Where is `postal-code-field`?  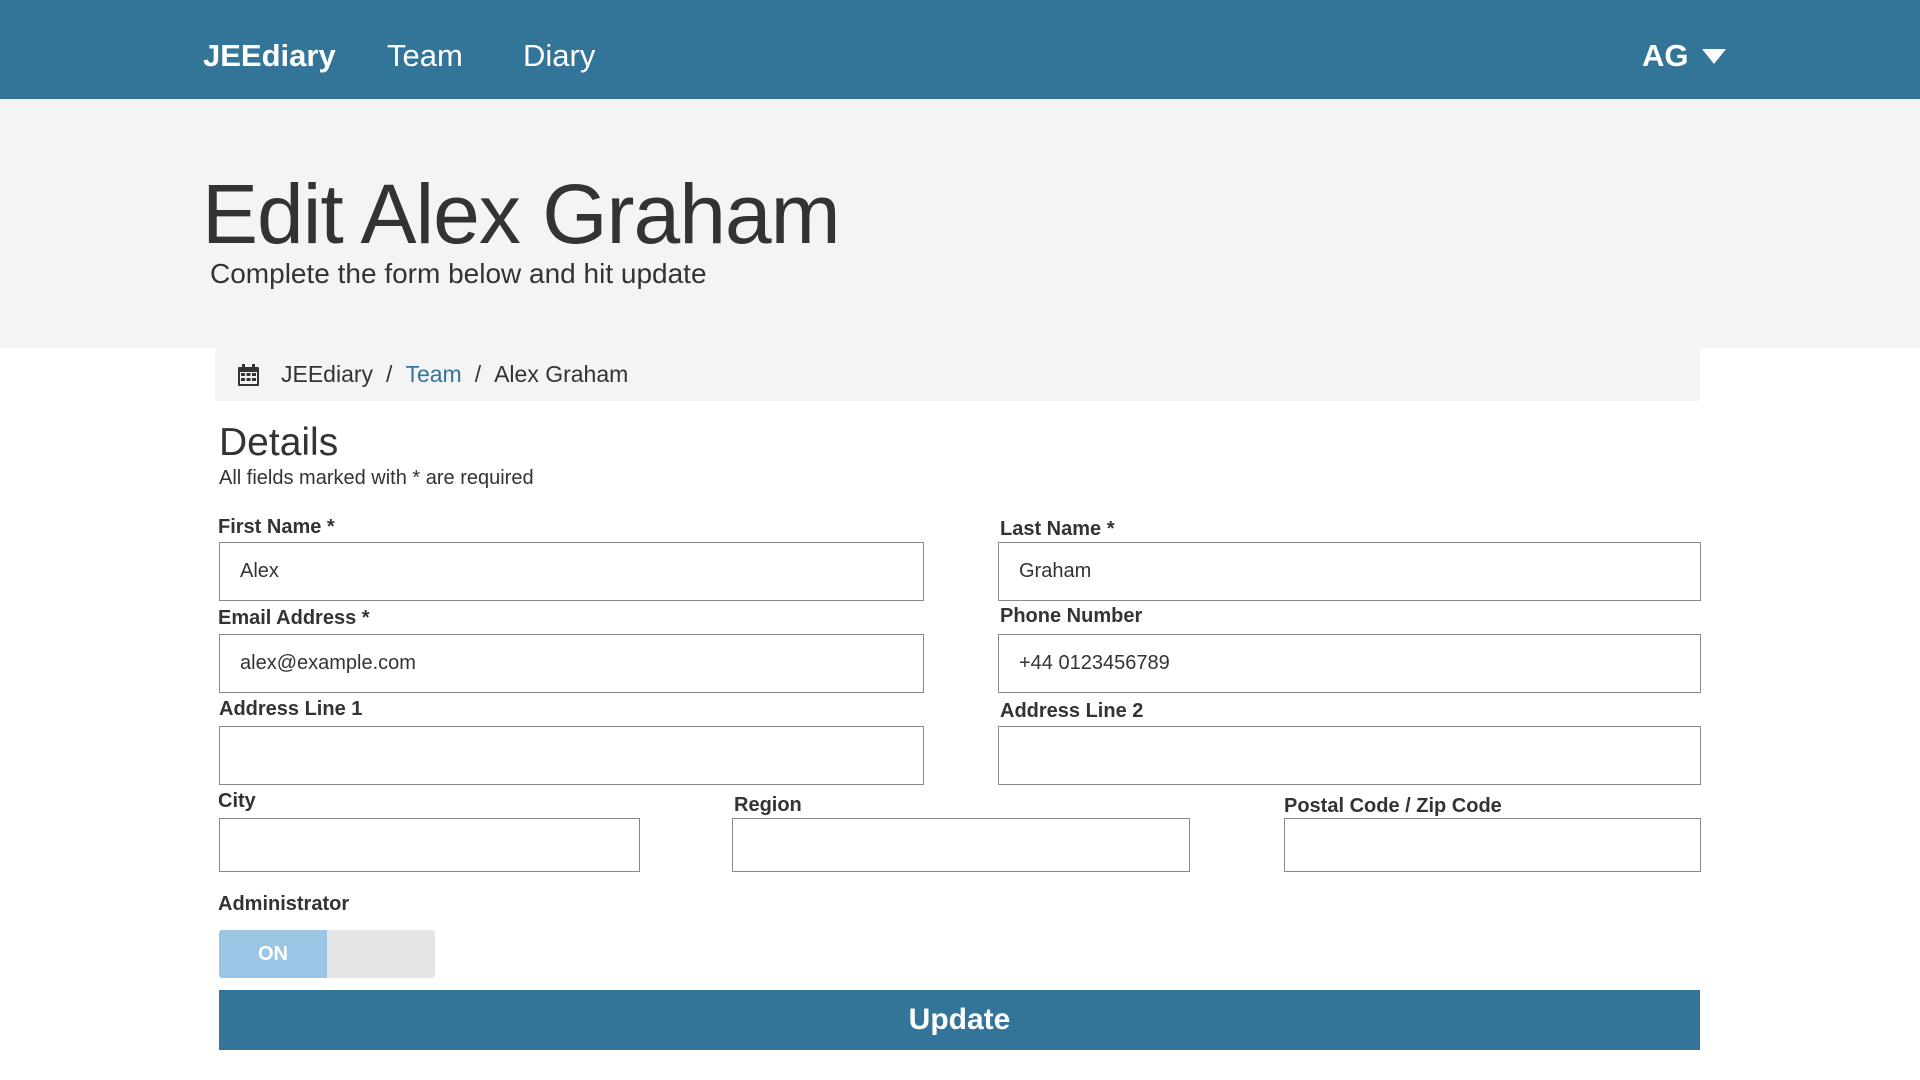
postal-code-field is located at coordinates (1492, 845).